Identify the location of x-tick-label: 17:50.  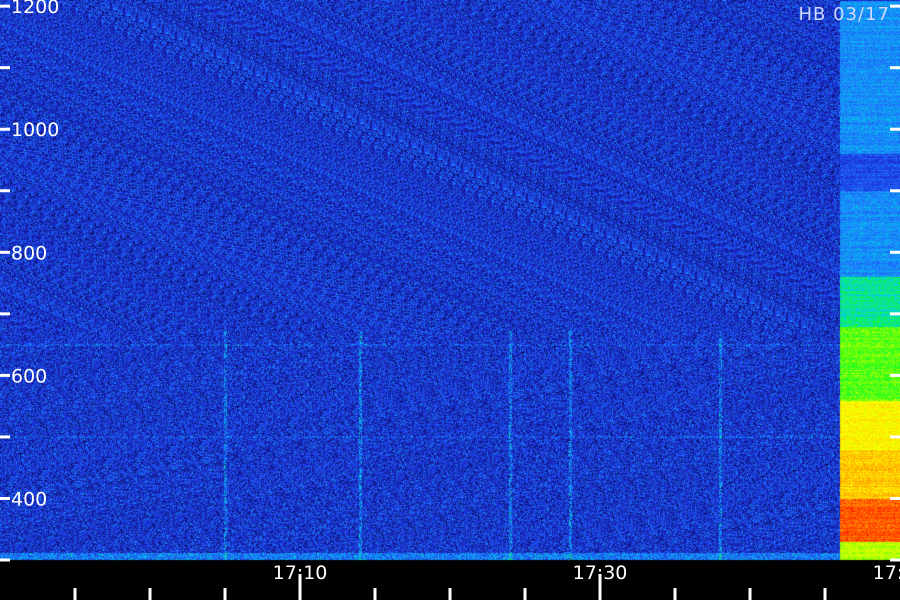
(886, 573).